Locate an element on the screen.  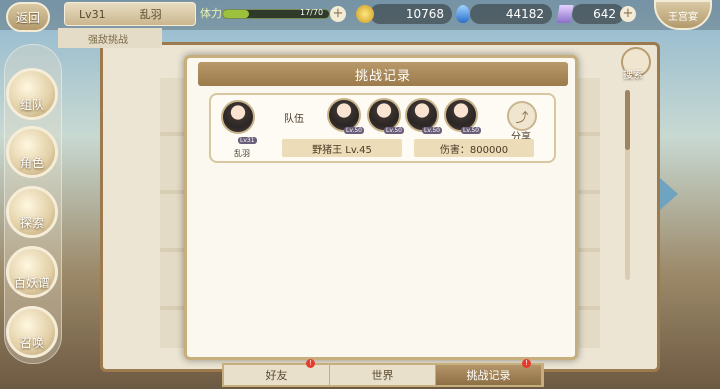
tab-friends: 好友 ! is located at coordinates (277, 372).